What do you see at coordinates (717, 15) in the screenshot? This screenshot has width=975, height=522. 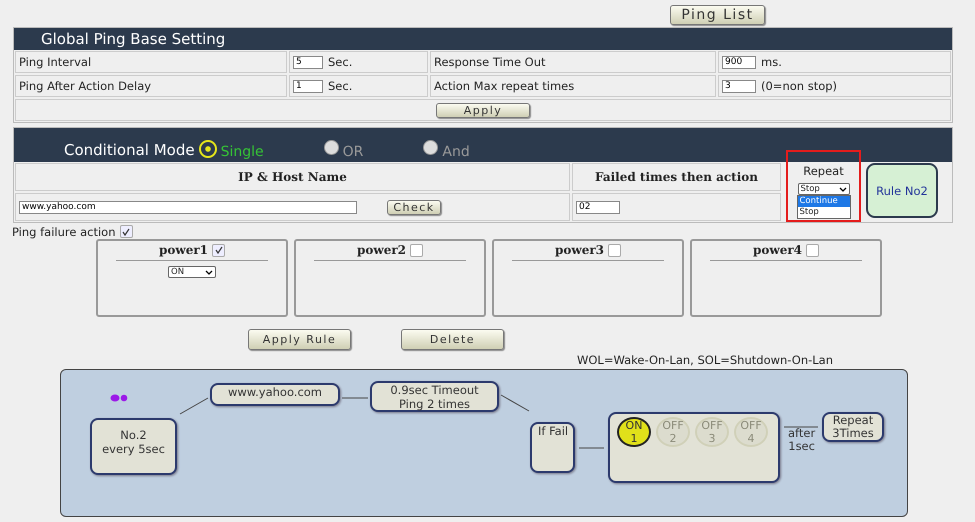 I see `ping-list-button: Ping List` at bounding box center [717, 15].